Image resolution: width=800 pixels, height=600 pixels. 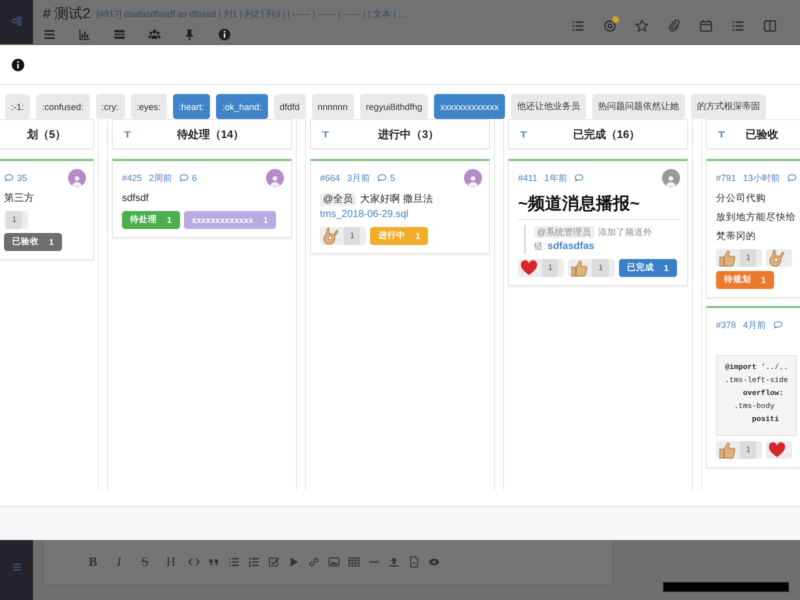 I want to click on pin-icon, so click(x=189, y=34).